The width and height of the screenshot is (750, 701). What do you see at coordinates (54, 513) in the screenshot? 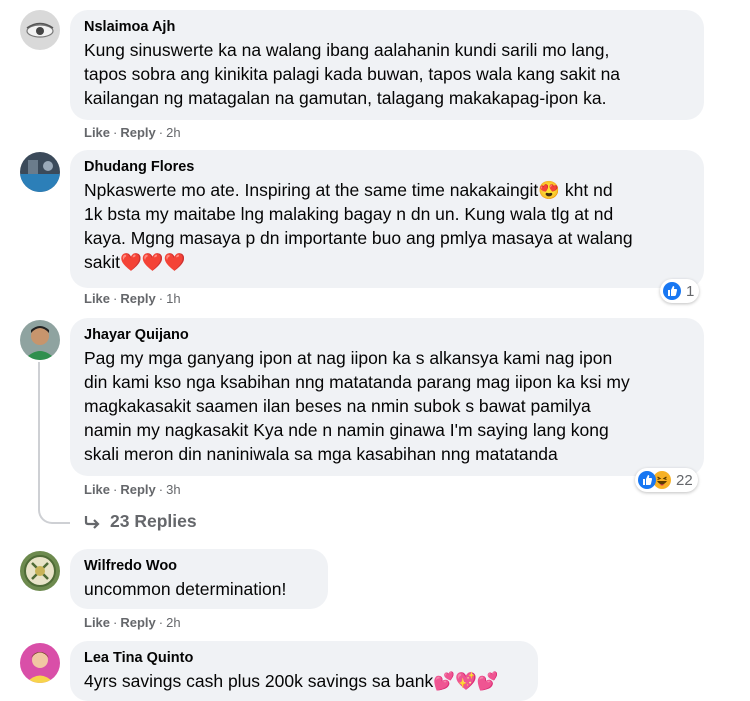
I see `thread-connector` at bounding box center [54, 513].